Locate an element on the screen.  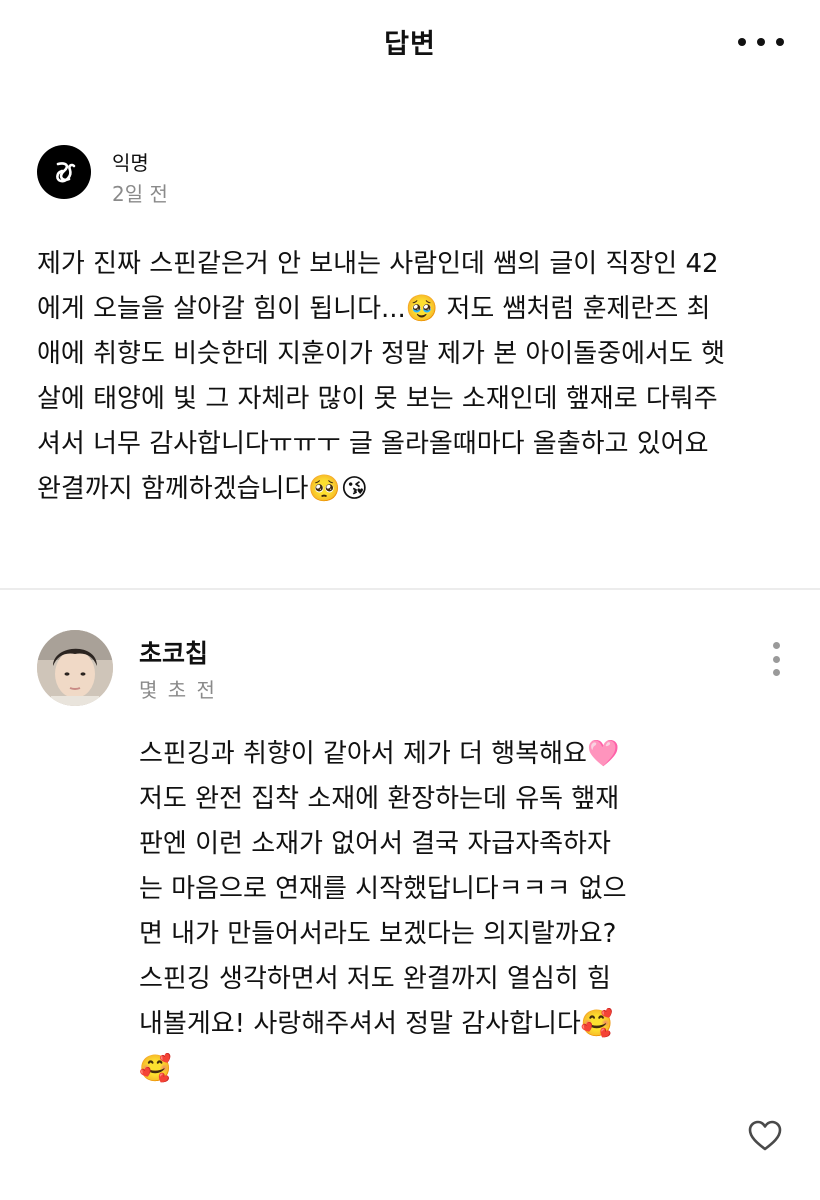
profile-photo is located at coordinates (75, 668).